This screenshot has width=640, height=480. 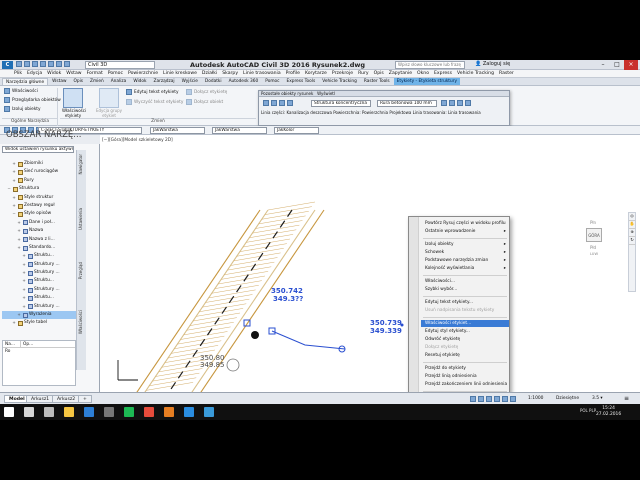 I want to click on grid-row: Ro, so click(x=39, y=351).